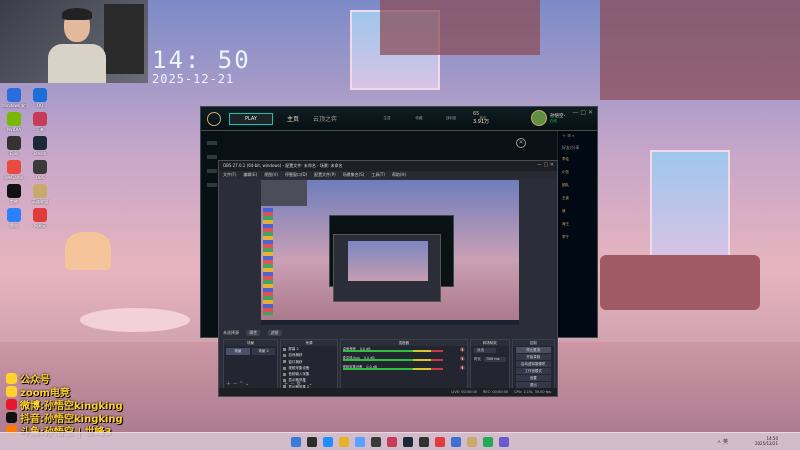 The width and height of the screenshot is (800, 450). I want to click on desktop-icon: 英雄联盟, so click(40, 194).